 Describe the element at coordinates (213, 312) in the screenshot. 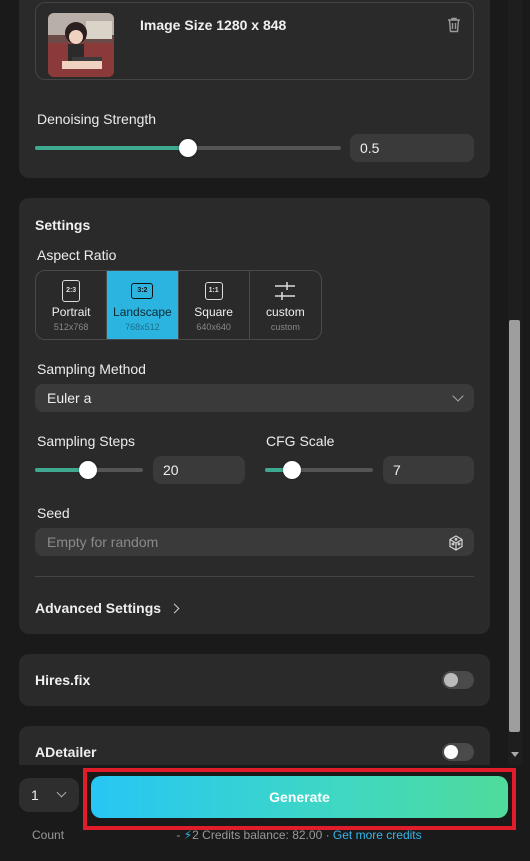

I see `ratio-name: Square` at that location.